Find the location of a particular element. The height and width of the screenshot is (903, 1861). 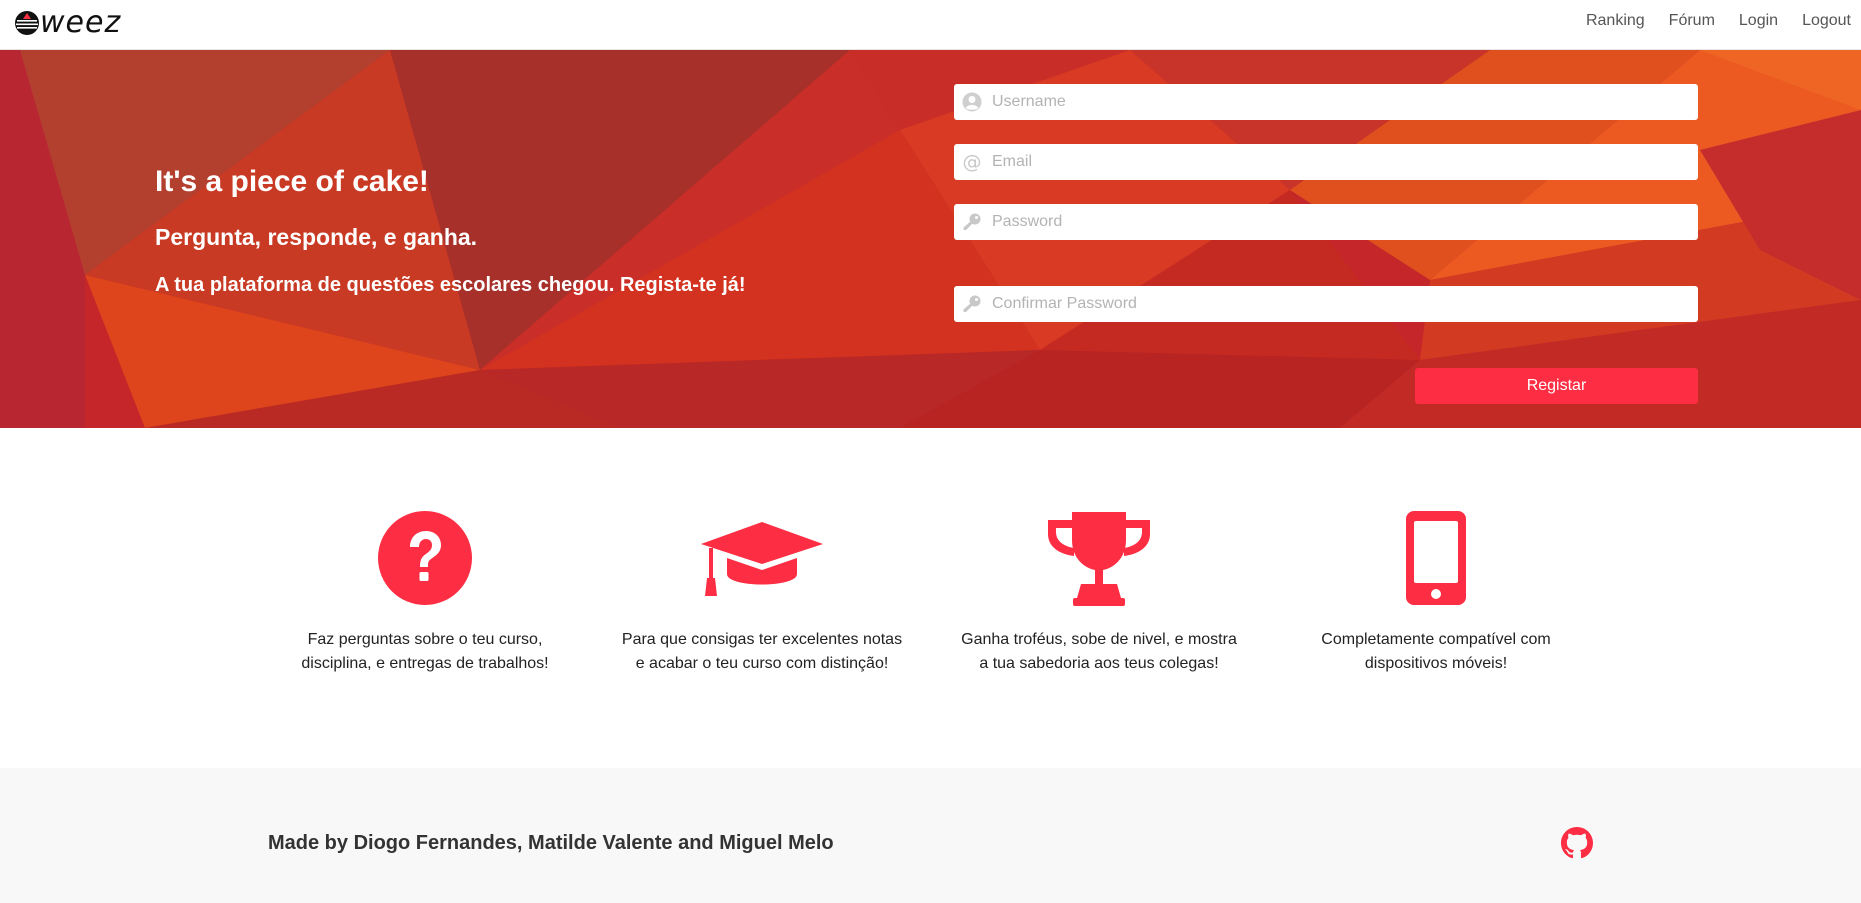

question-circle-icon is located at coordinates (425, 558).